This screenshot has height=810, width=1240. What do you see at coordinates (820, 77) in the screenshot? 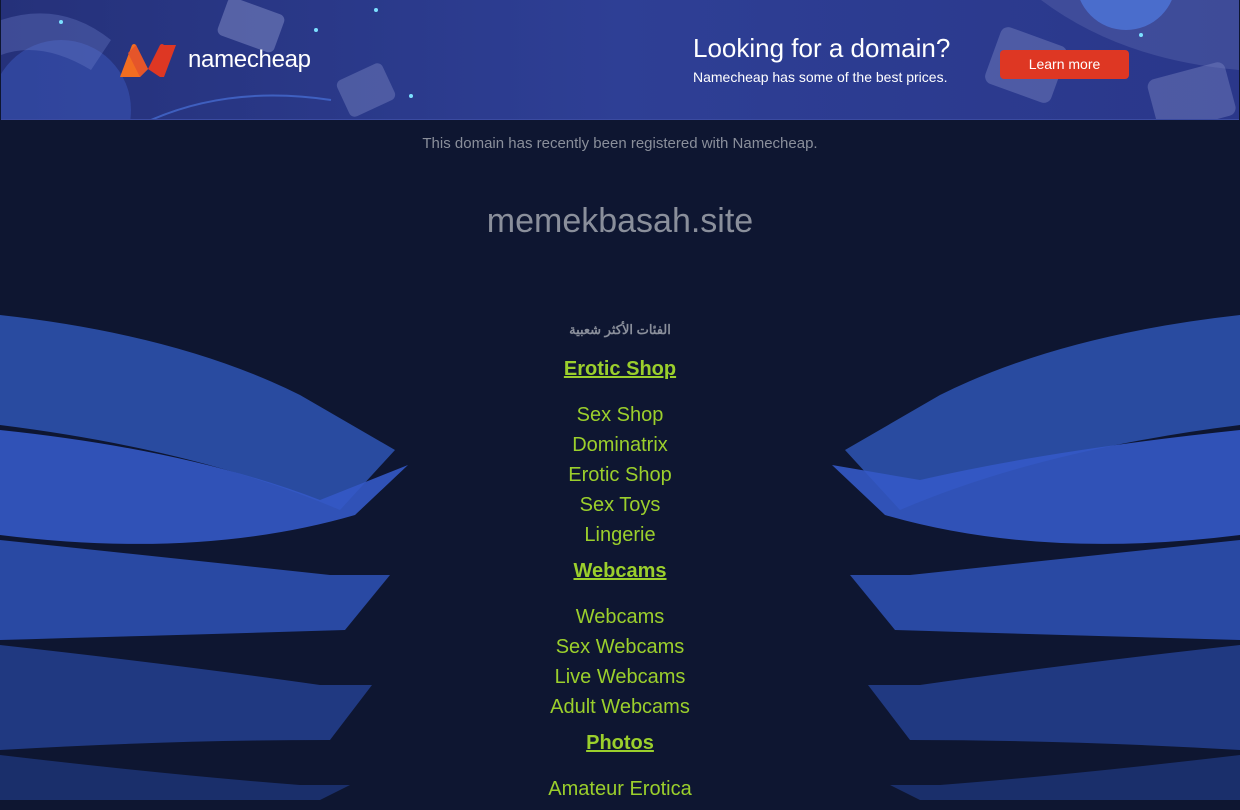
I see `promo-subline: Namecheap has some of the best prices.` at bounding box center [820, 77].